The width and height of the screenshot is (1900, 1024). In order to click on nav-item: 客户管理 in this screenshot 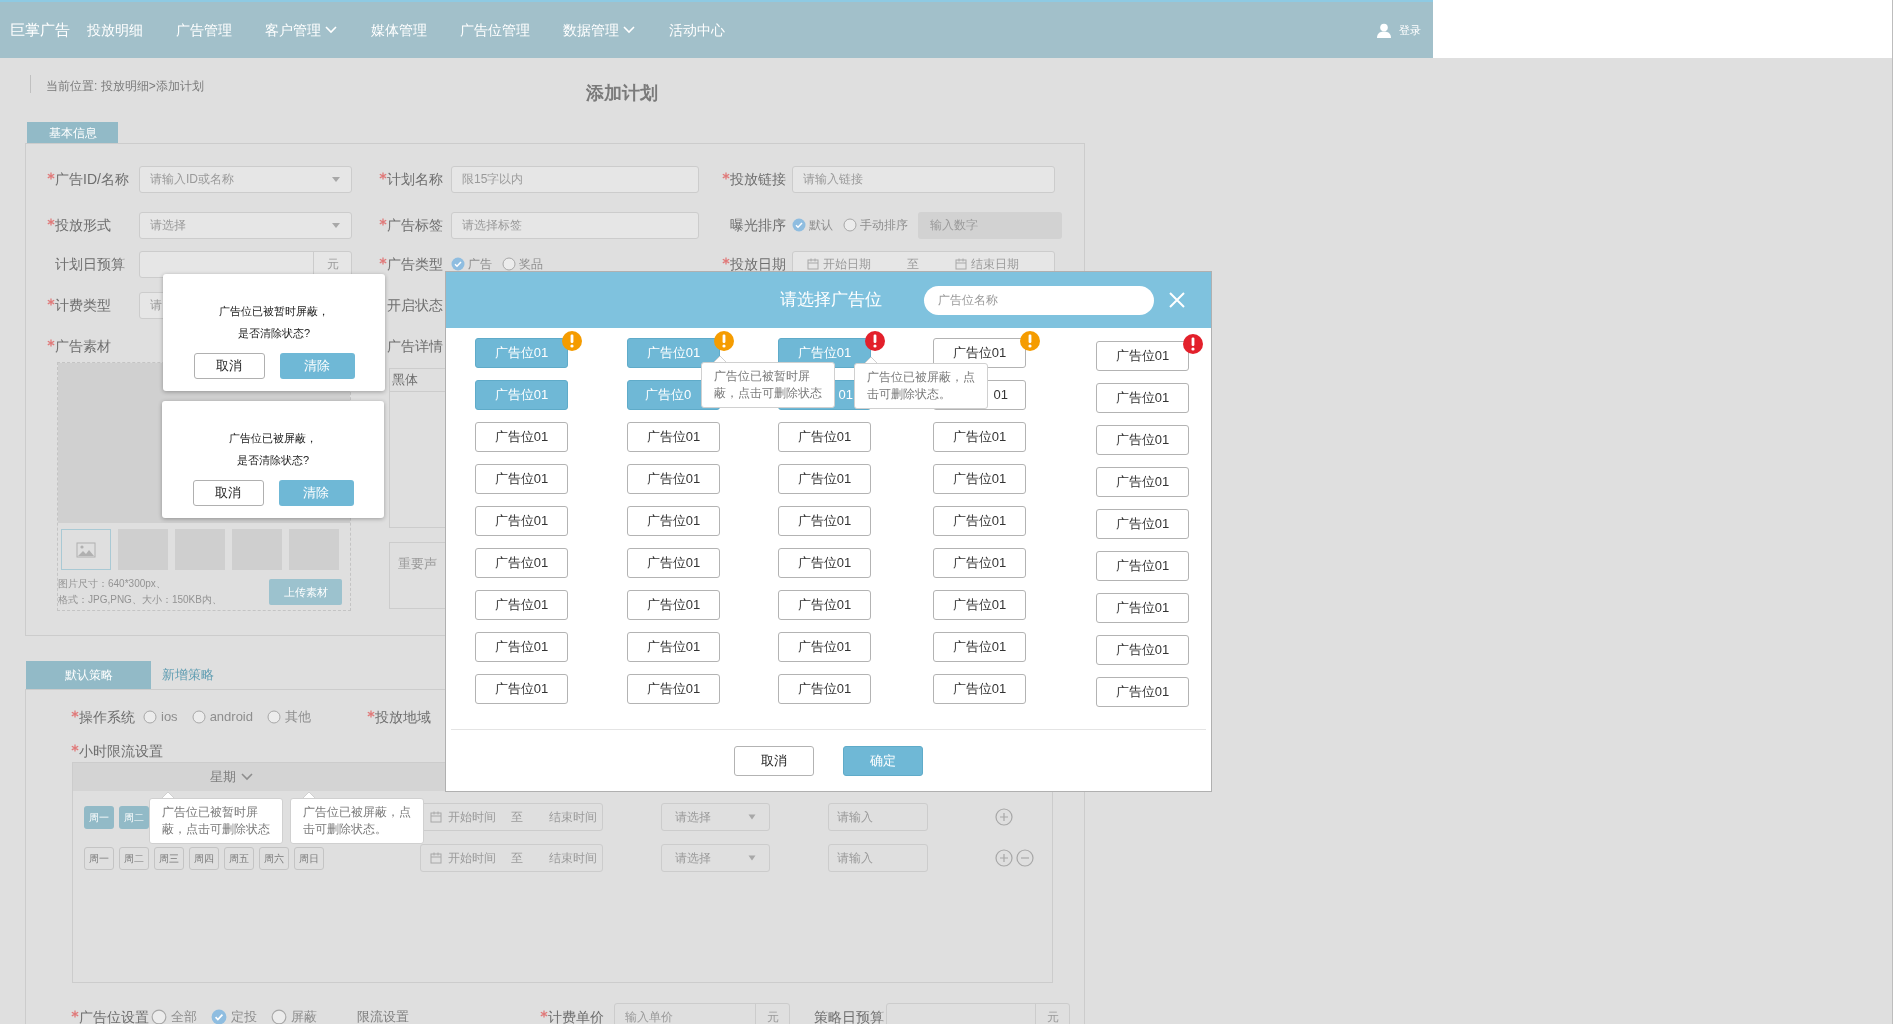, I will do `click(301, 30)`.